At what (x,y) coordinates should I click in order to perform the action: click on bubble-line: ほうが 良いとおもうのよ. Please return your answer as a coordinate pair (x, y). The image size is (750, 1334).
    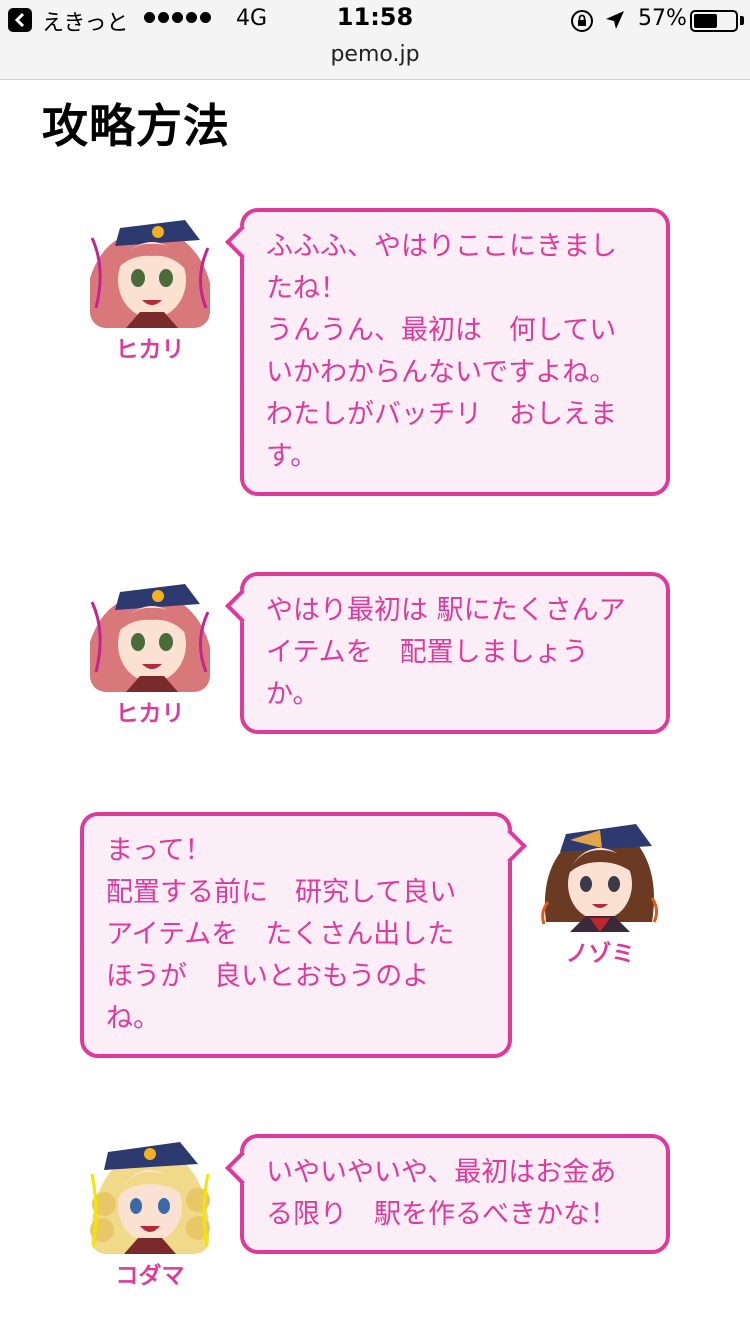
    Looking at the image, I should click on (268, 976).